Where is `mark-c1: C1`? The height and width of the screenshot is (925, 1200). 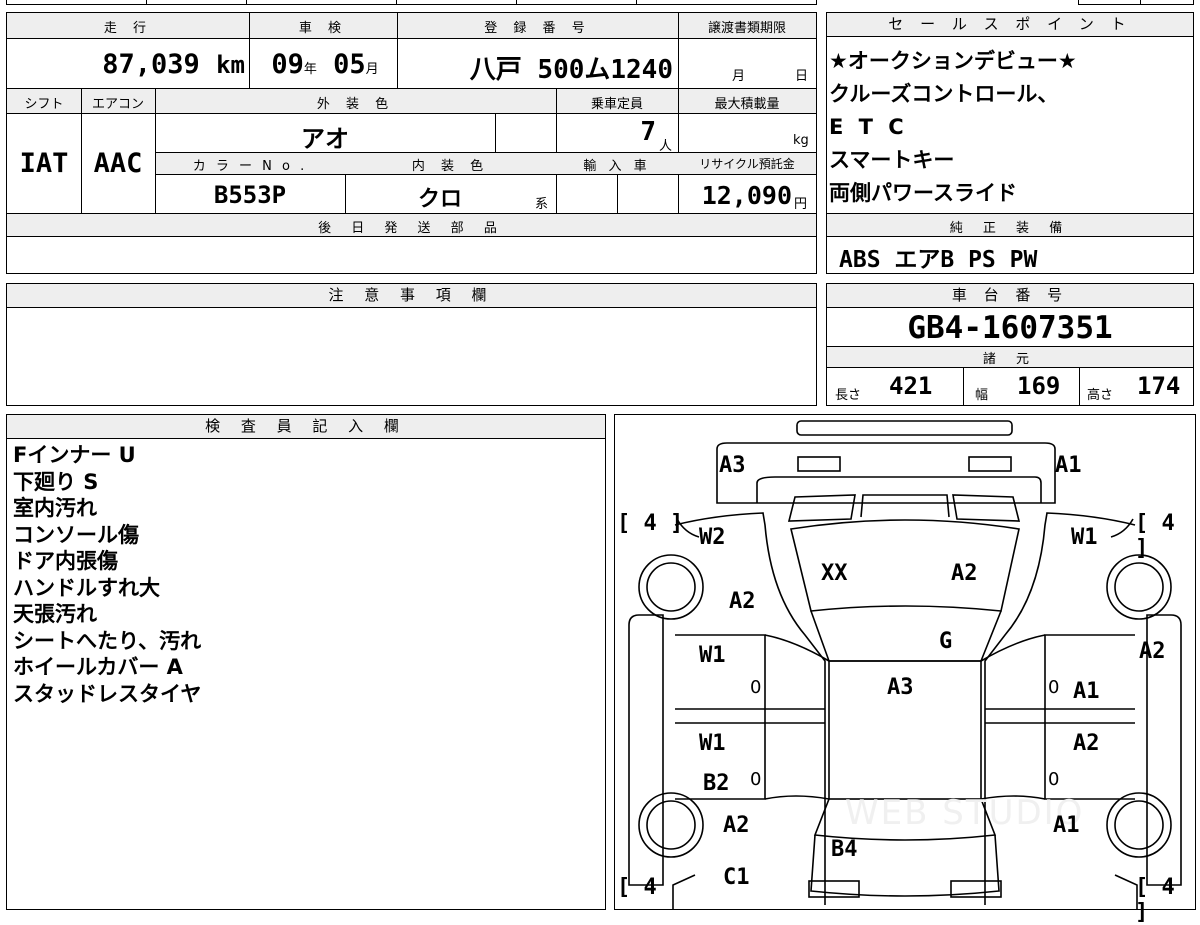
mark-c1: C1 is located at coordinates (736, 877).